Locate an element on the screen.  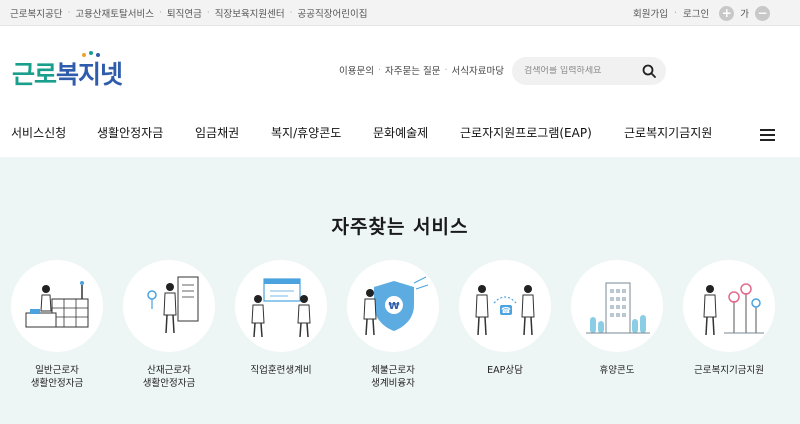
hamburger-icon is located at coordinates (767, 135).